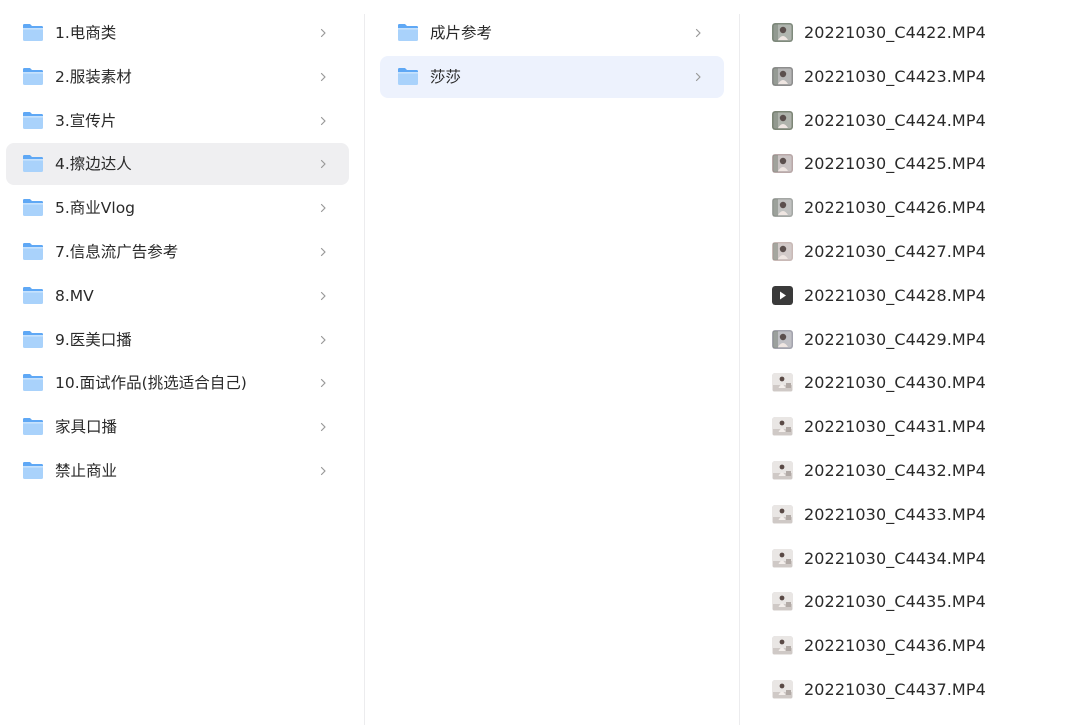 This screenshot has height=725, width=1078. I want to click on file-name: 20221030_C4433.MP4, so click(895, 514).